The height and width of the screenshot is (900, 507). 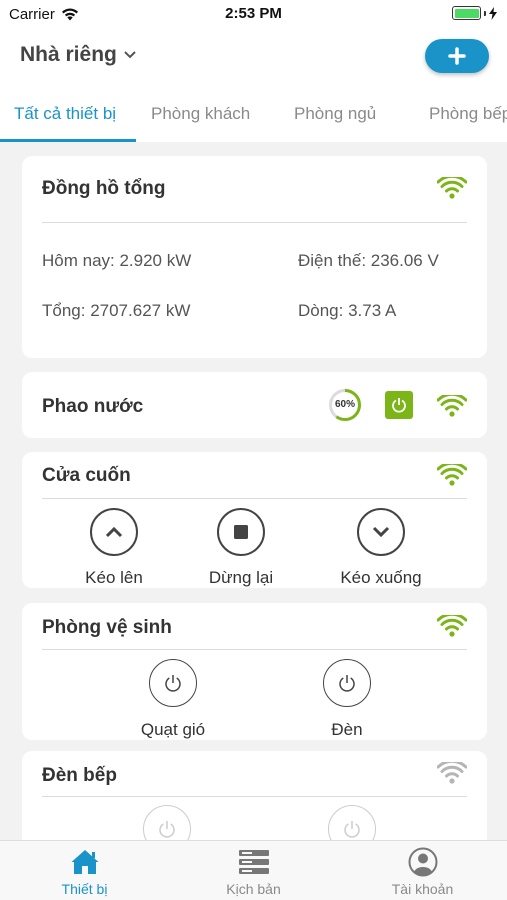 What do you see at coordinates (200, 114) in the screenshot?
I see `tab-living-room: Phòng khách` at bounding box center [200, 114].